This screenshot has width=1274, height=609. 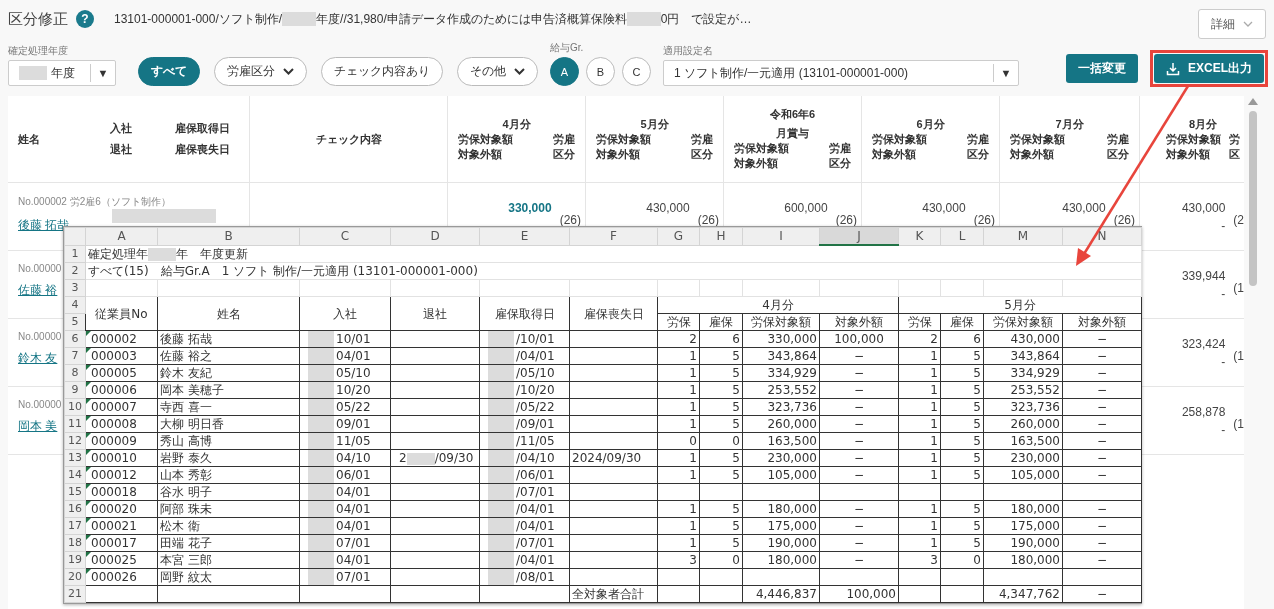 I want to click on sheet-cell: 06/01, so click(x=353, y=475).